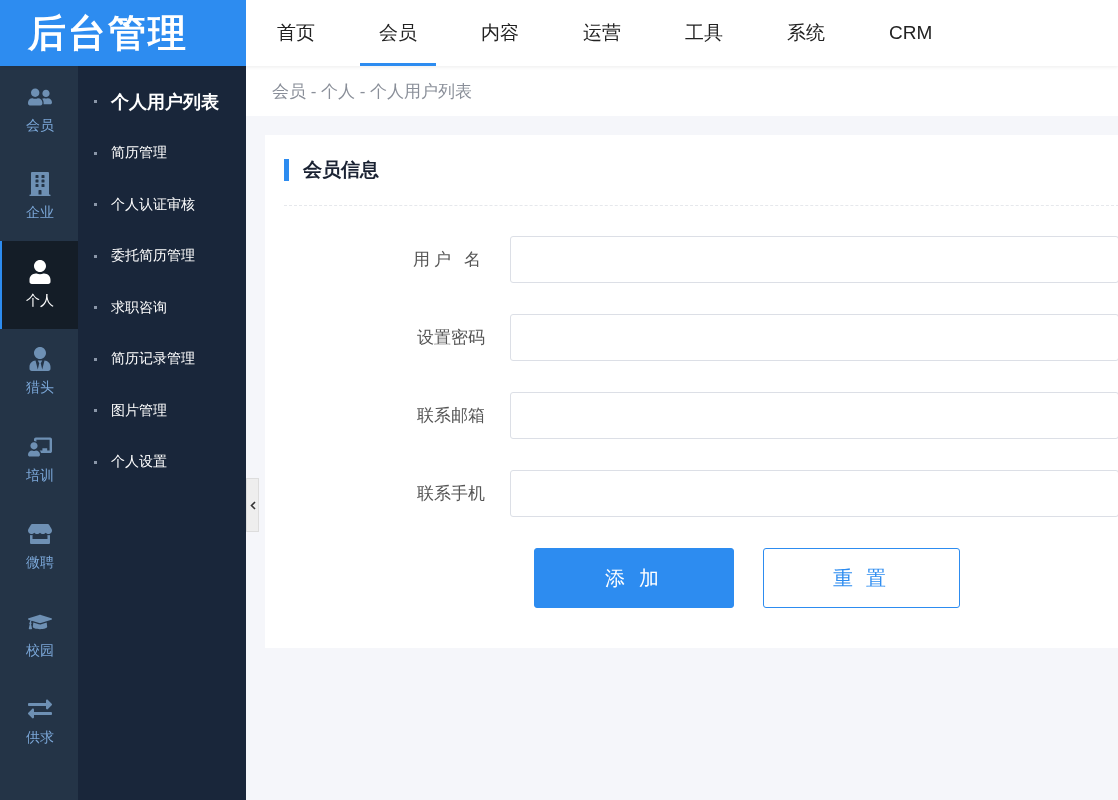  I want to click on chevron-left-icon, so click(252, 505).